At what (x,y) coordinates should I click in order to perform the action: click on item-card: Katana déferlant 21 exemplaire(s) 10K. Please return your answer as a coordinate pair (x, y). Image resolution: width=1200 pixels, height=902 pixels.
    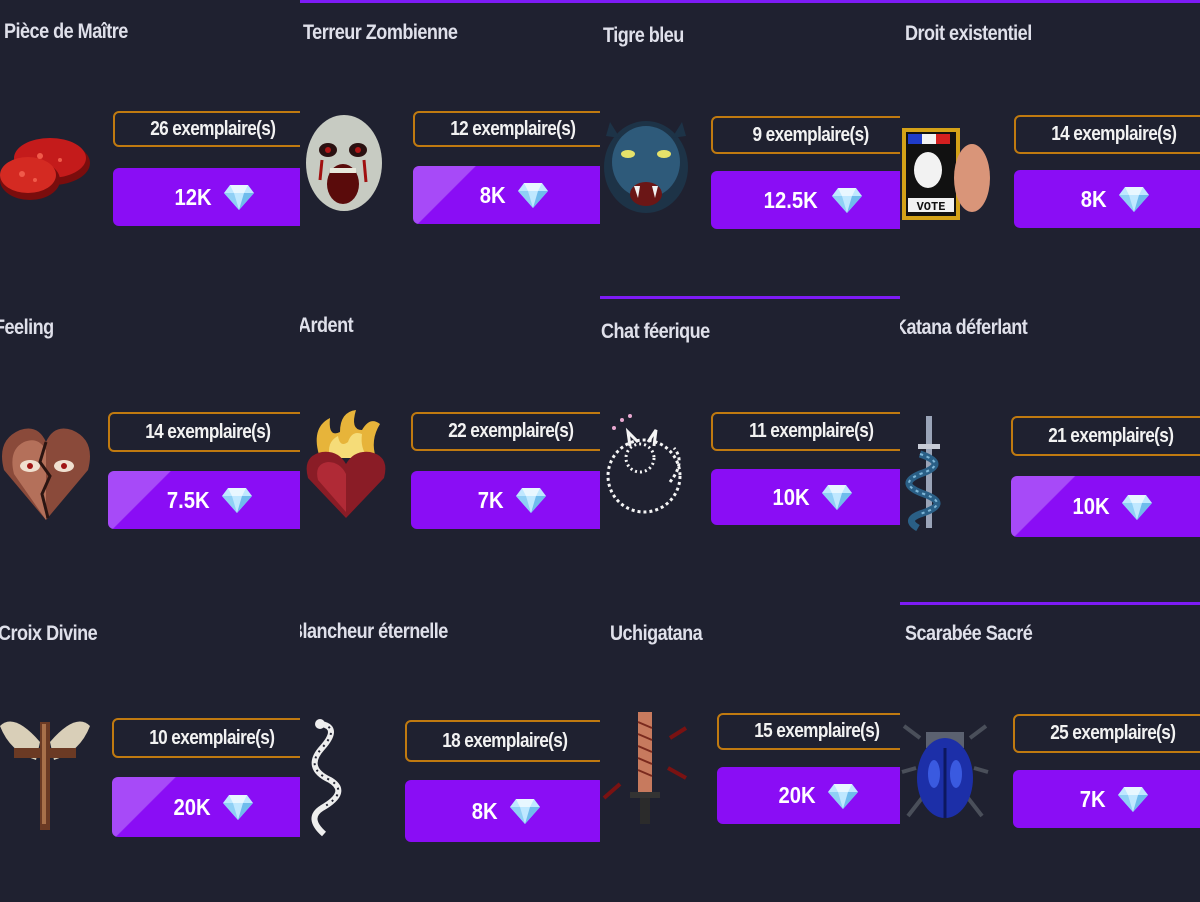
    Looking at the image, I should click on (1050, 450).